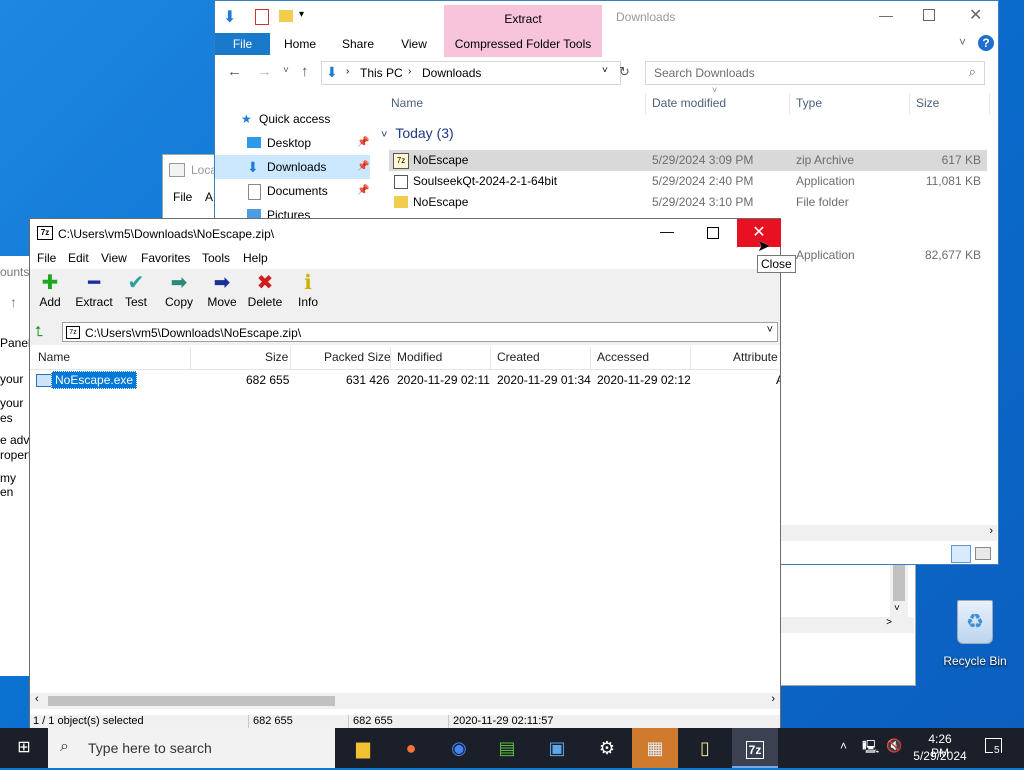  What do you see at coordinates (179, 290) in the screenshot?
I see `copy-button: ➡ Copy` at bounding box center [179, 290].